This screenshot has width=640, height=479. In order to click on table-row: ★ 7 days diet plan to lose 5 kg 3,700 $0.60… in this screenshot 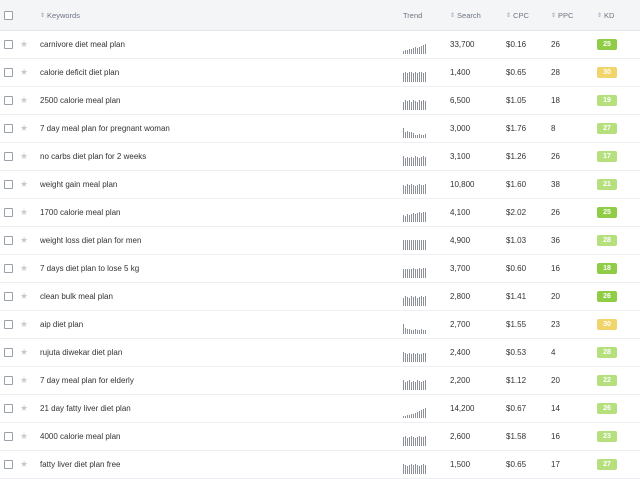, I will do `click(320, 269)`.